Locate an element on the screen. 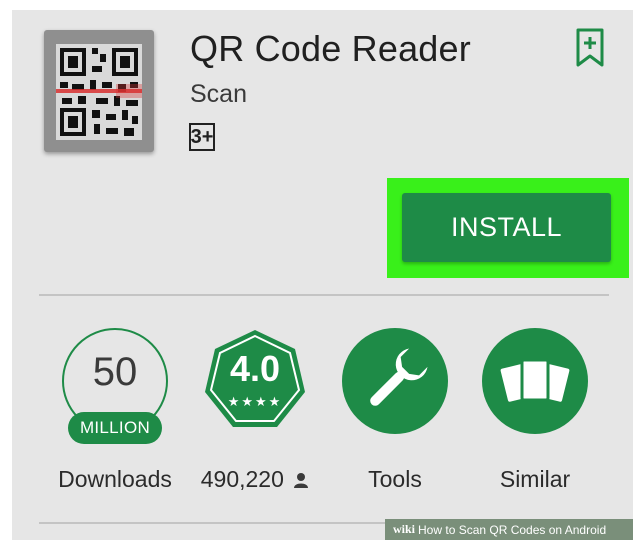 The height and width of the screenshot is (540, 633). category-label: Tools is located at coordinates (395, 479).